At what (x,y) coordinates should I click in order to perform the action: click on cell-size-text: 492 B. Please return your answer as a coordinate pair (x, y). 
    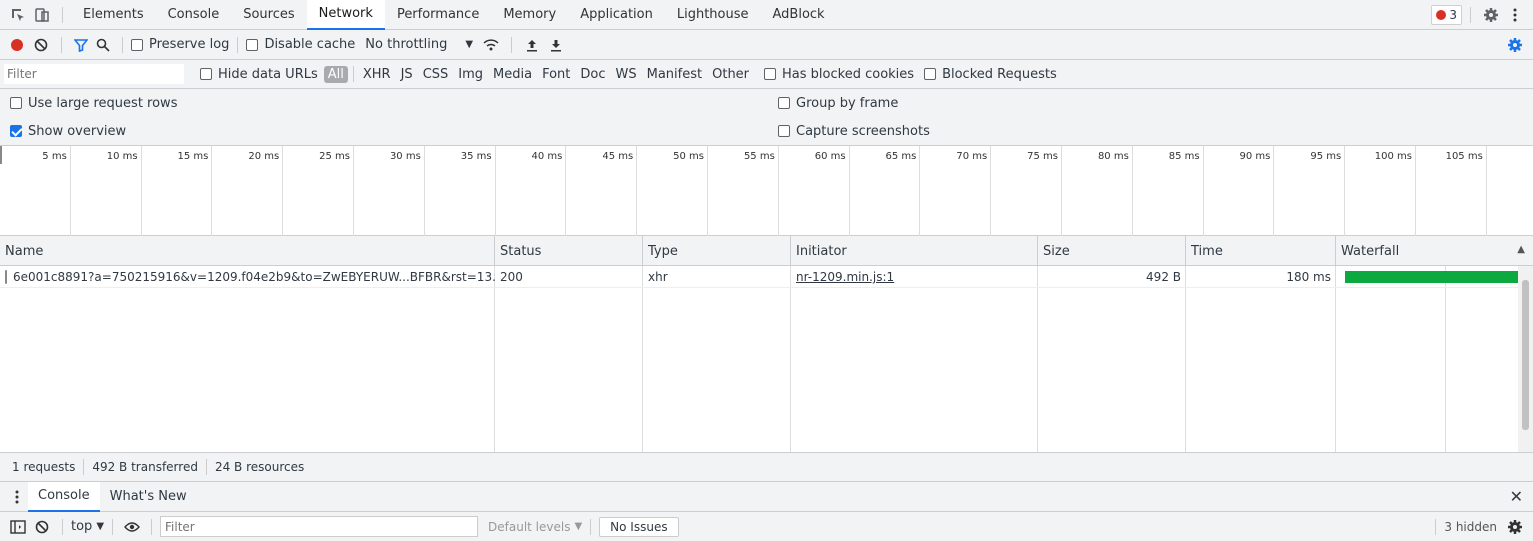
    Looking at the image, I should click on (1163, 277).